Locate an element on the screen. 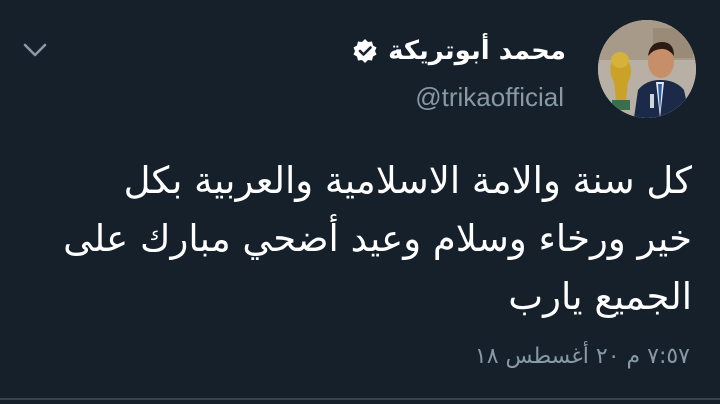 Image resolution: width=720 pixels, height=404 pixels. tweet-text-line: كل سنة والامة الاسلامية والعربية بكل is located at coordinates (407, 180).